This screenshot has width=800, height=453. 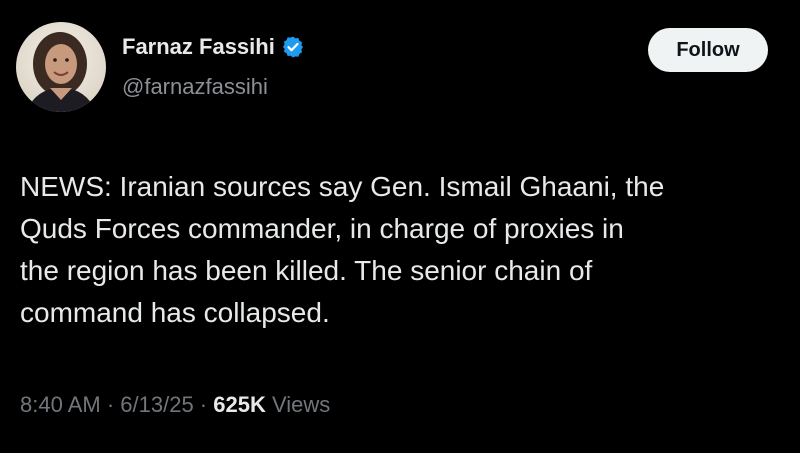 I want to click on views-label: Views, so click(x=298, y=404).